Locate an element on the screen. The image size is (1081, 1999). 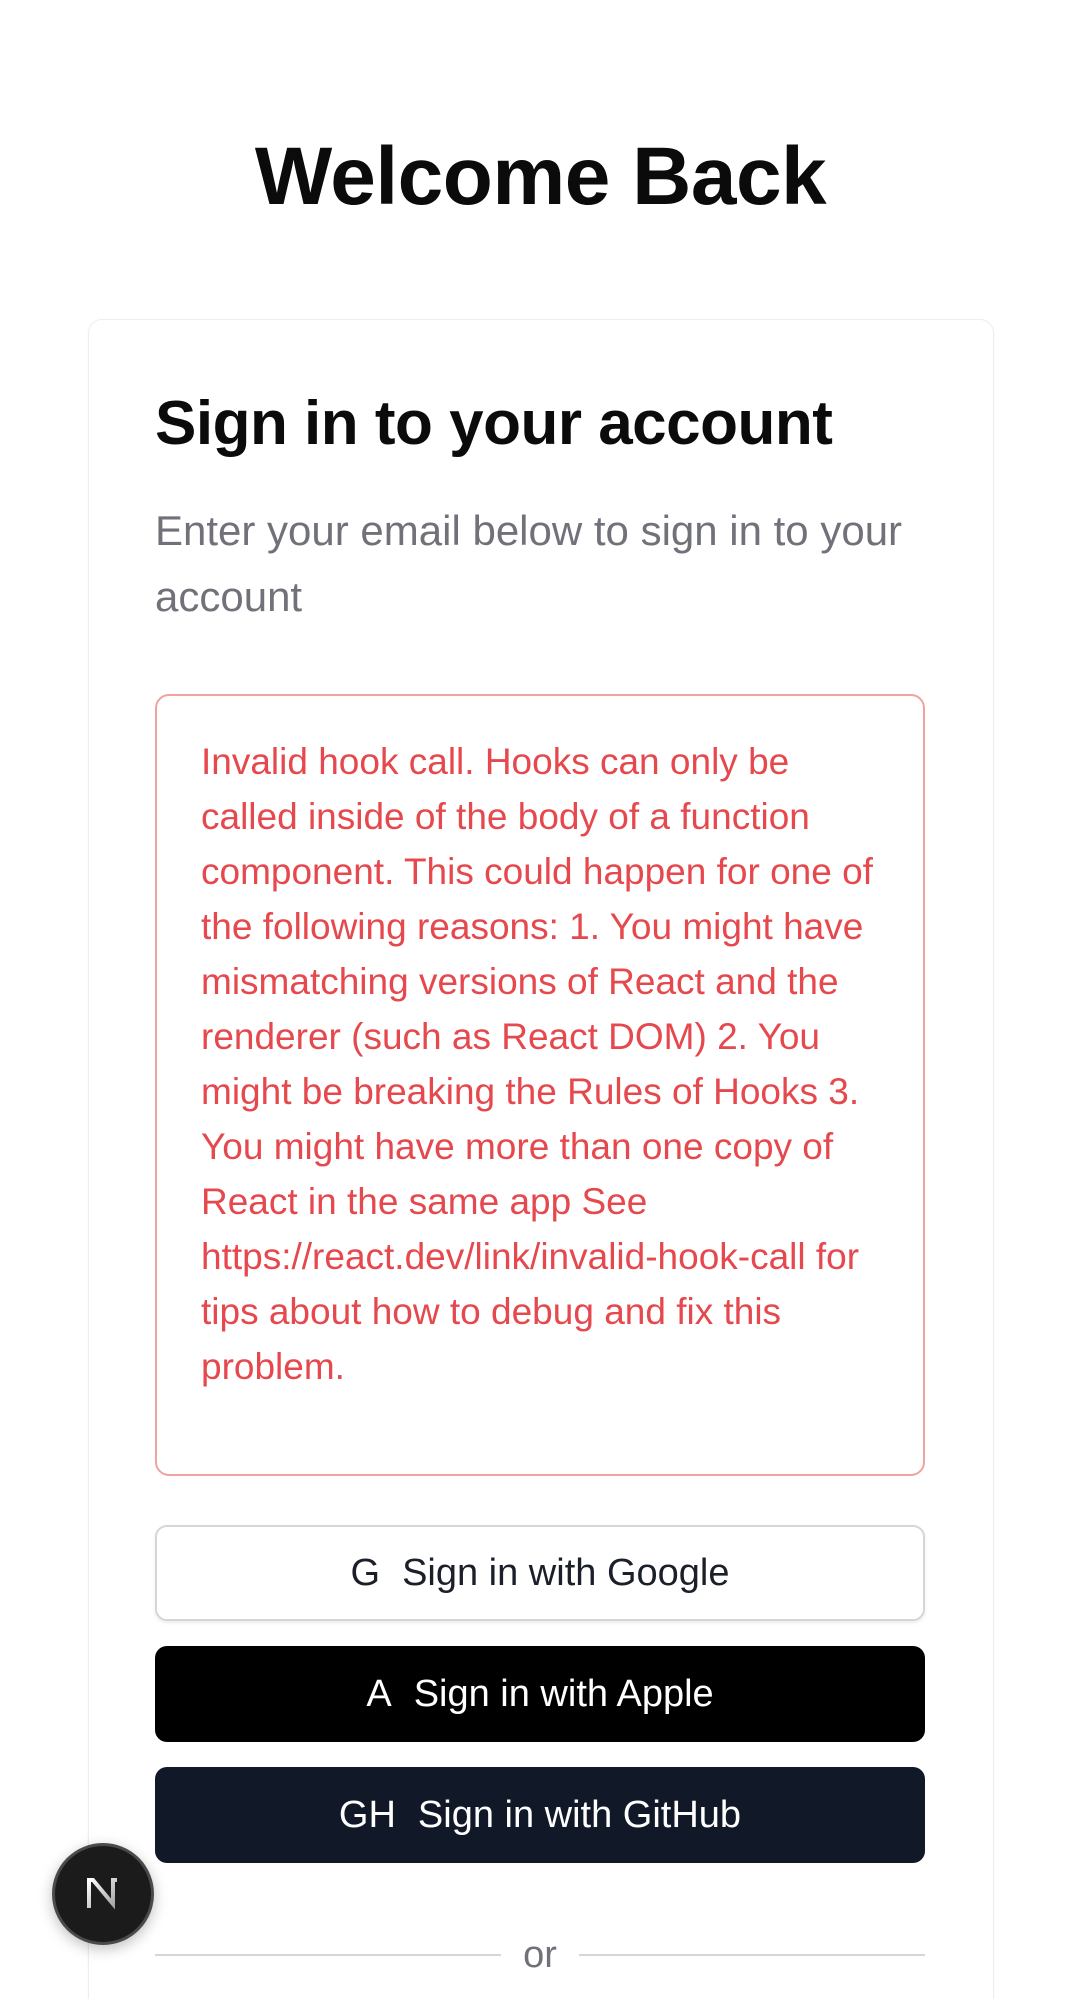
nextjs-dev-tools-button is located at coordinates (103, 1894).